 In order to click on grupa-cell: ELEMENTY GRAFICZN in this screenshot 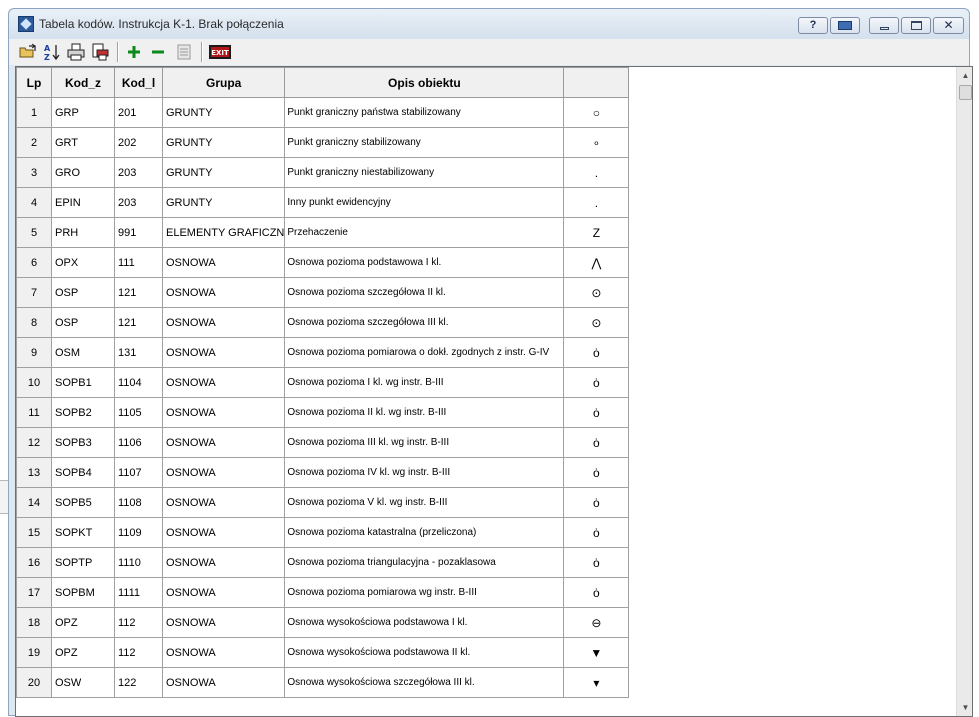, I will do `click(223, 232)`.